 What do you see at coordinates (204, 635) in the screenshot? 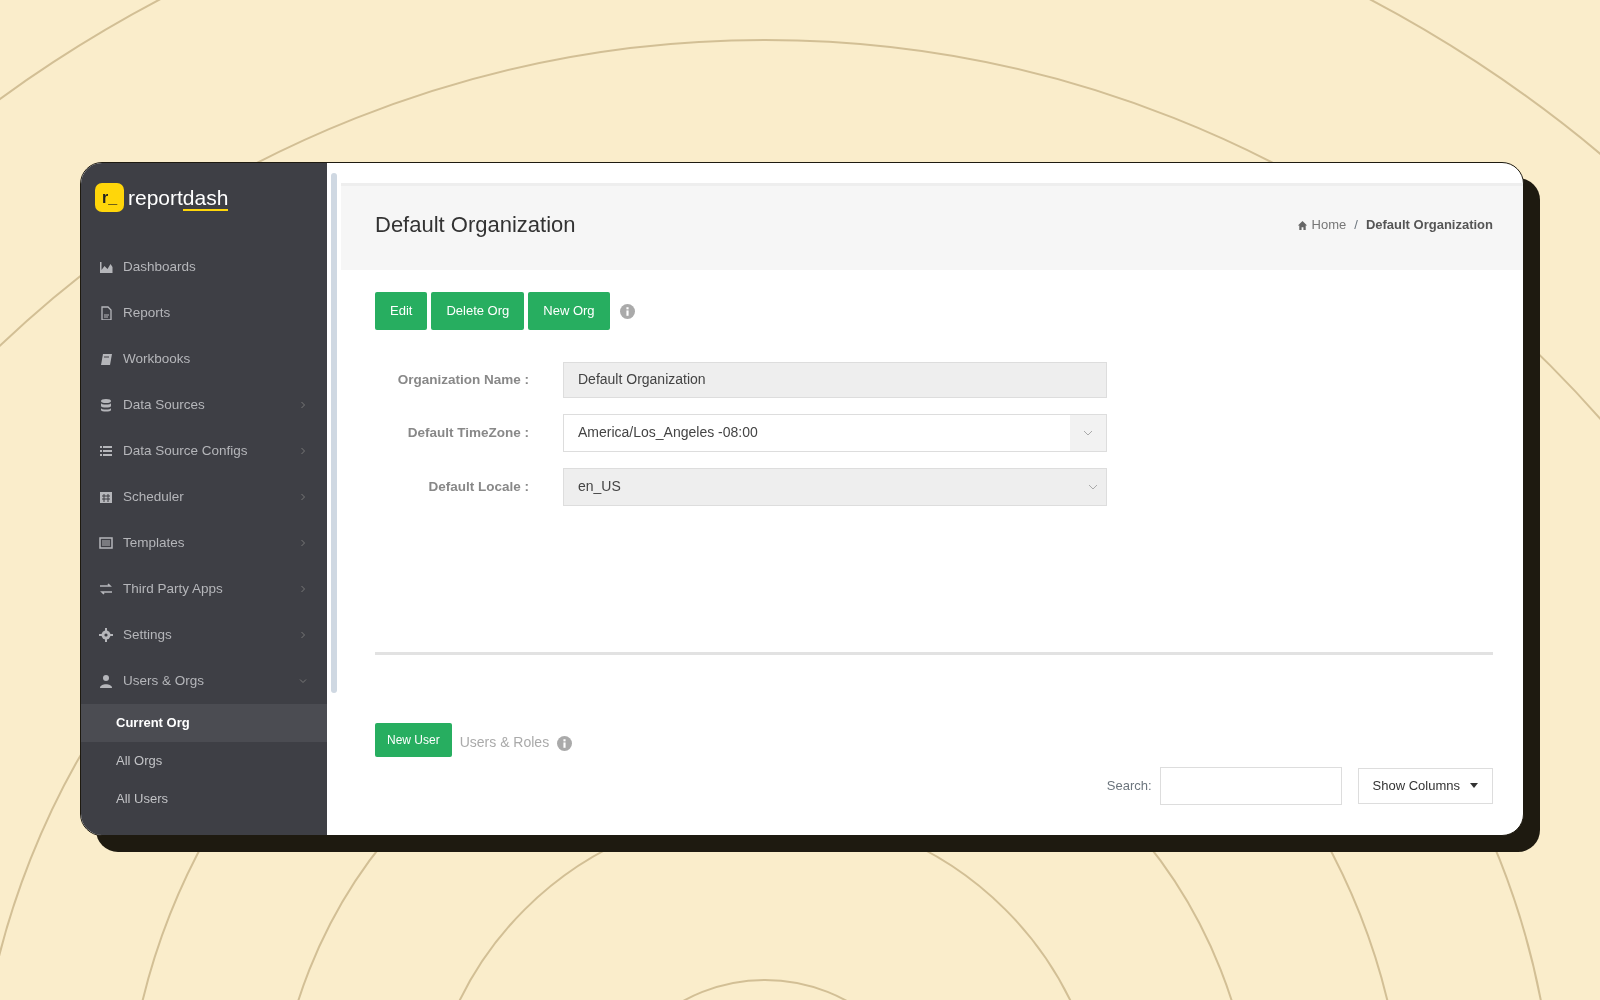
I see `sidebar-item: Settings` at bounding box center [204, 635].